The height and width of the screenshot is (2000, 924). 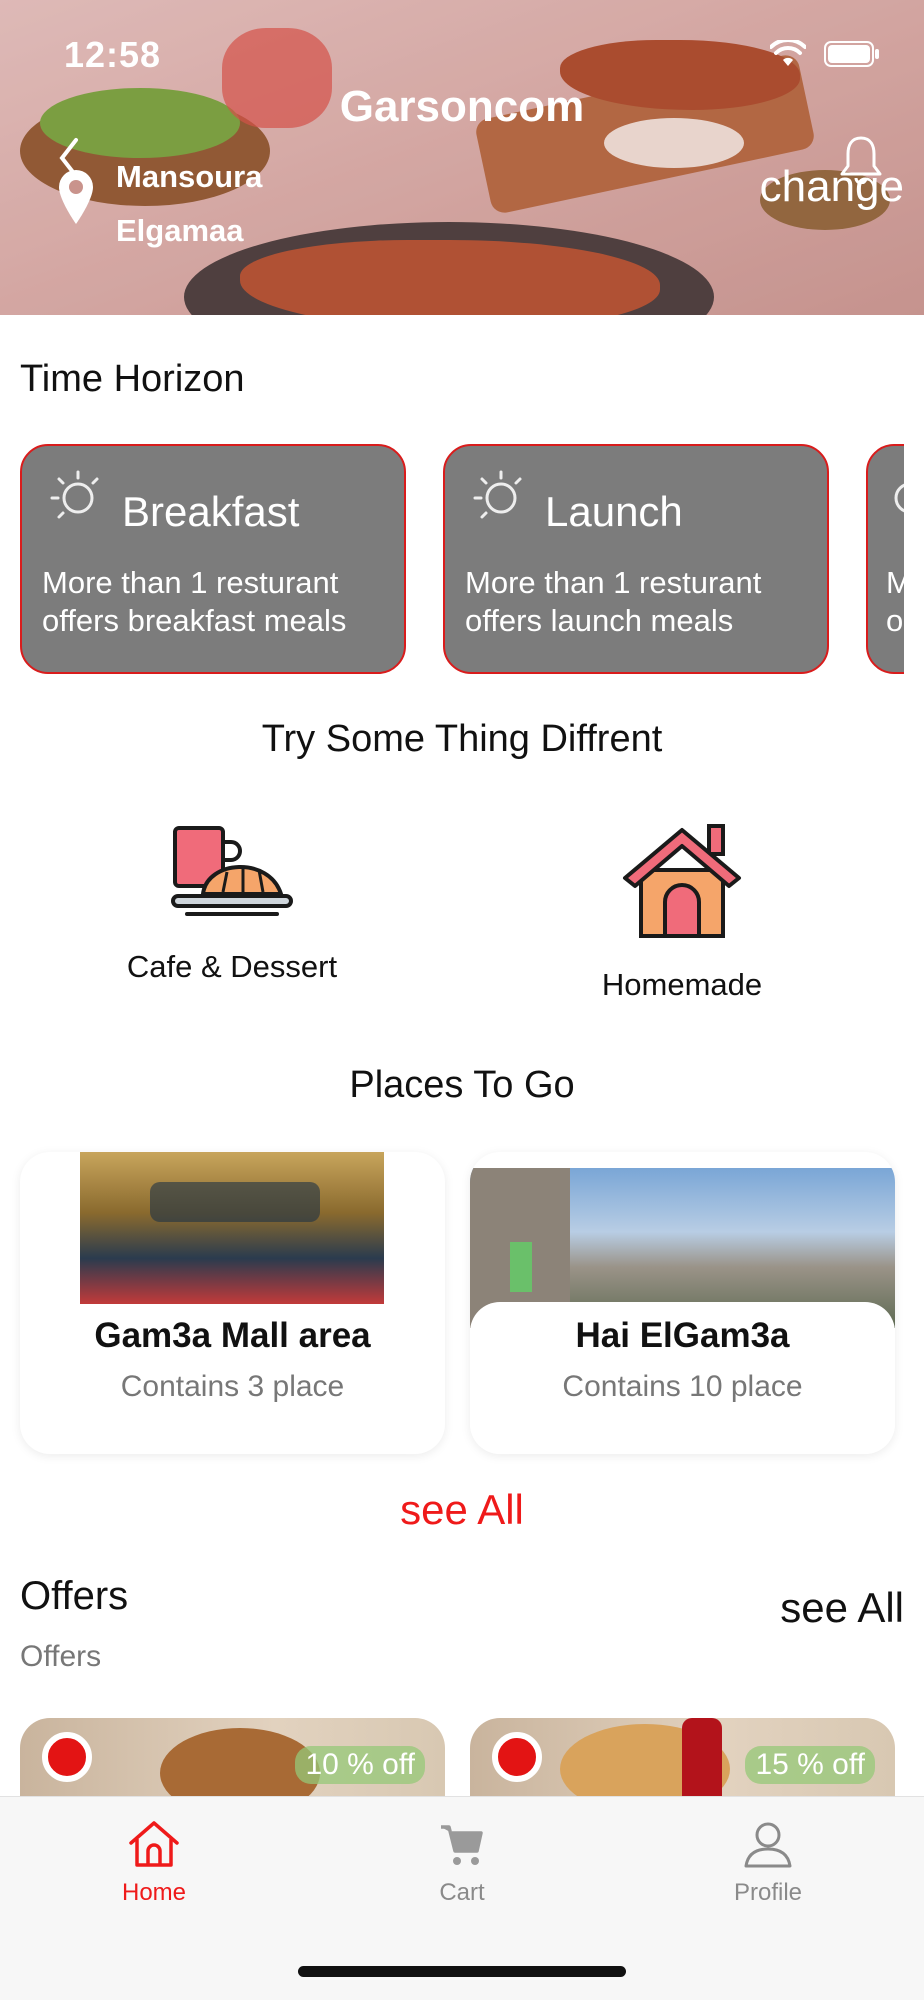 I want to click on location-city: Mansoura, so click(x=189, y=176).